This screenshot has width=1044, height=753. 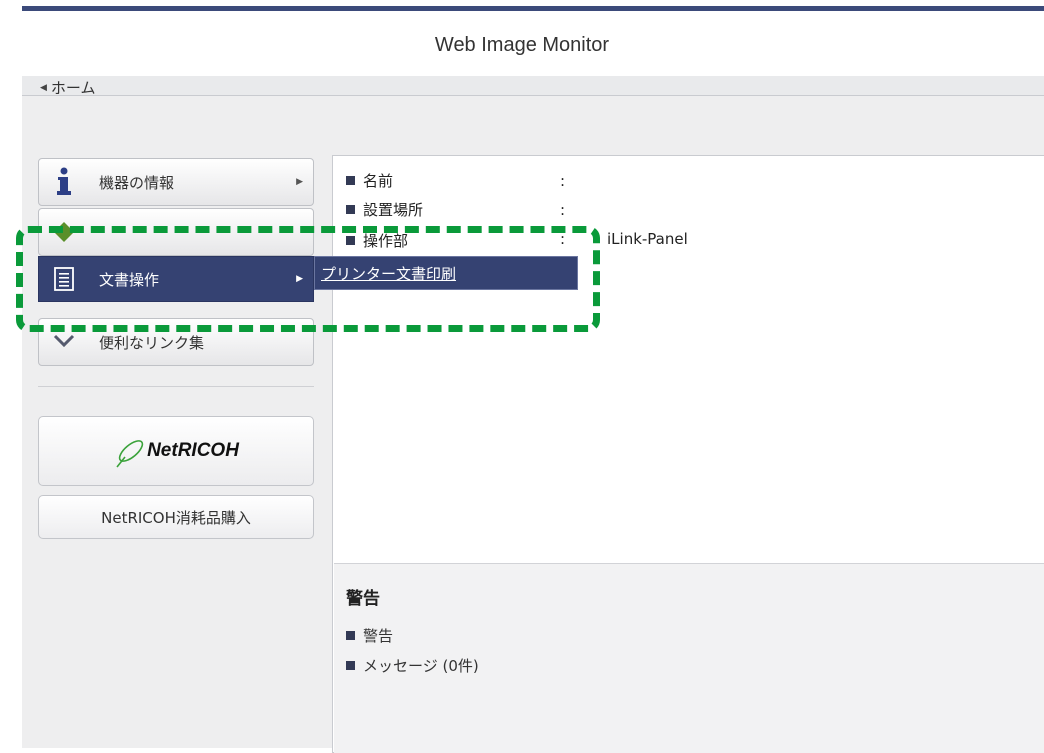 I want to click on breadcrumb-home-link: ホーム, so click(x=73, y=87).